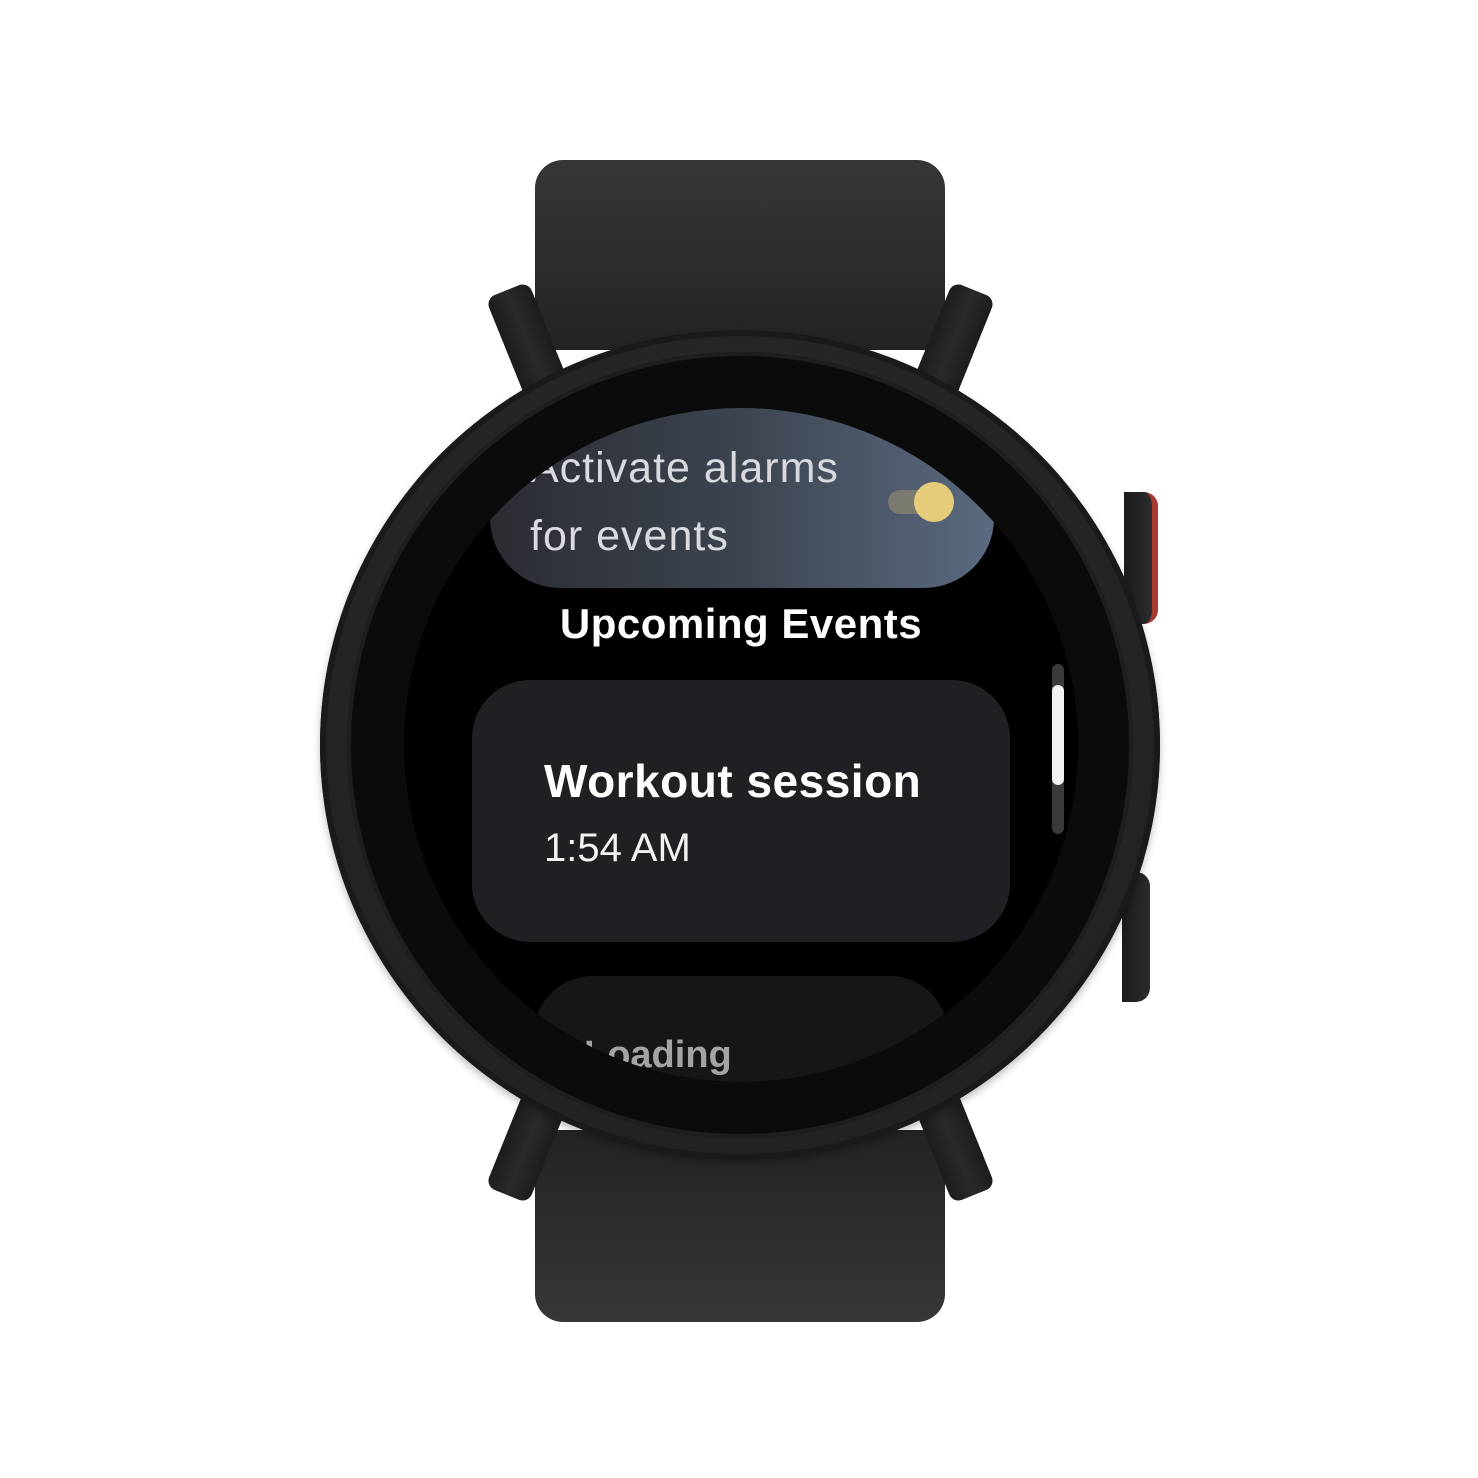 This screenshot has width=1478, height=1478. Describe the element at coordinates (741, 623) in the screenshot. I see `upcoming-events-title: Upcoming Events` at that location.